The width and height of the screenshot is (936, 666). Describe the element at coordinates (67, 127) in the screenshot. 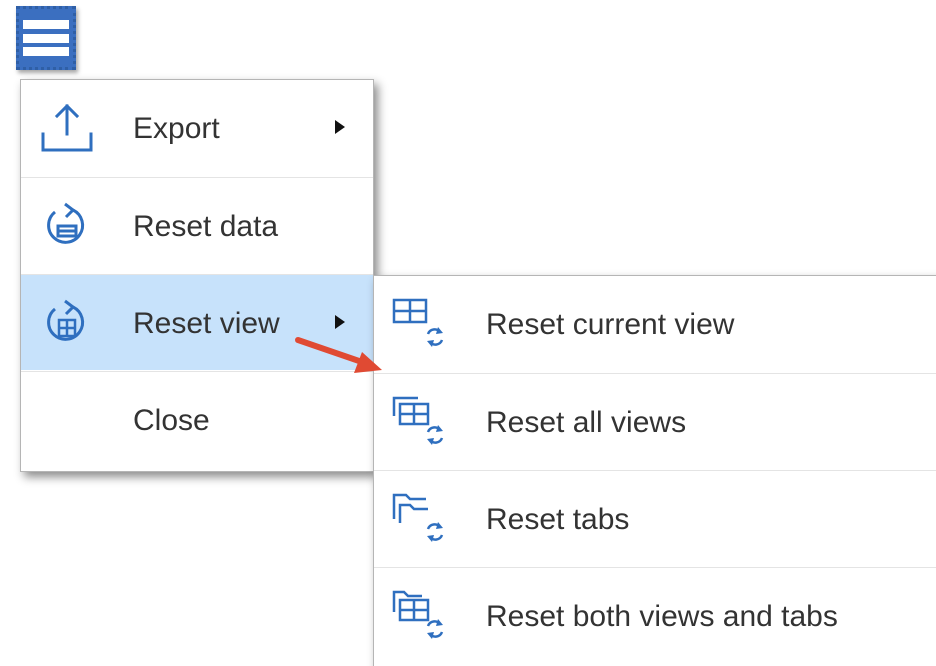

I see `export-icon` at that location.